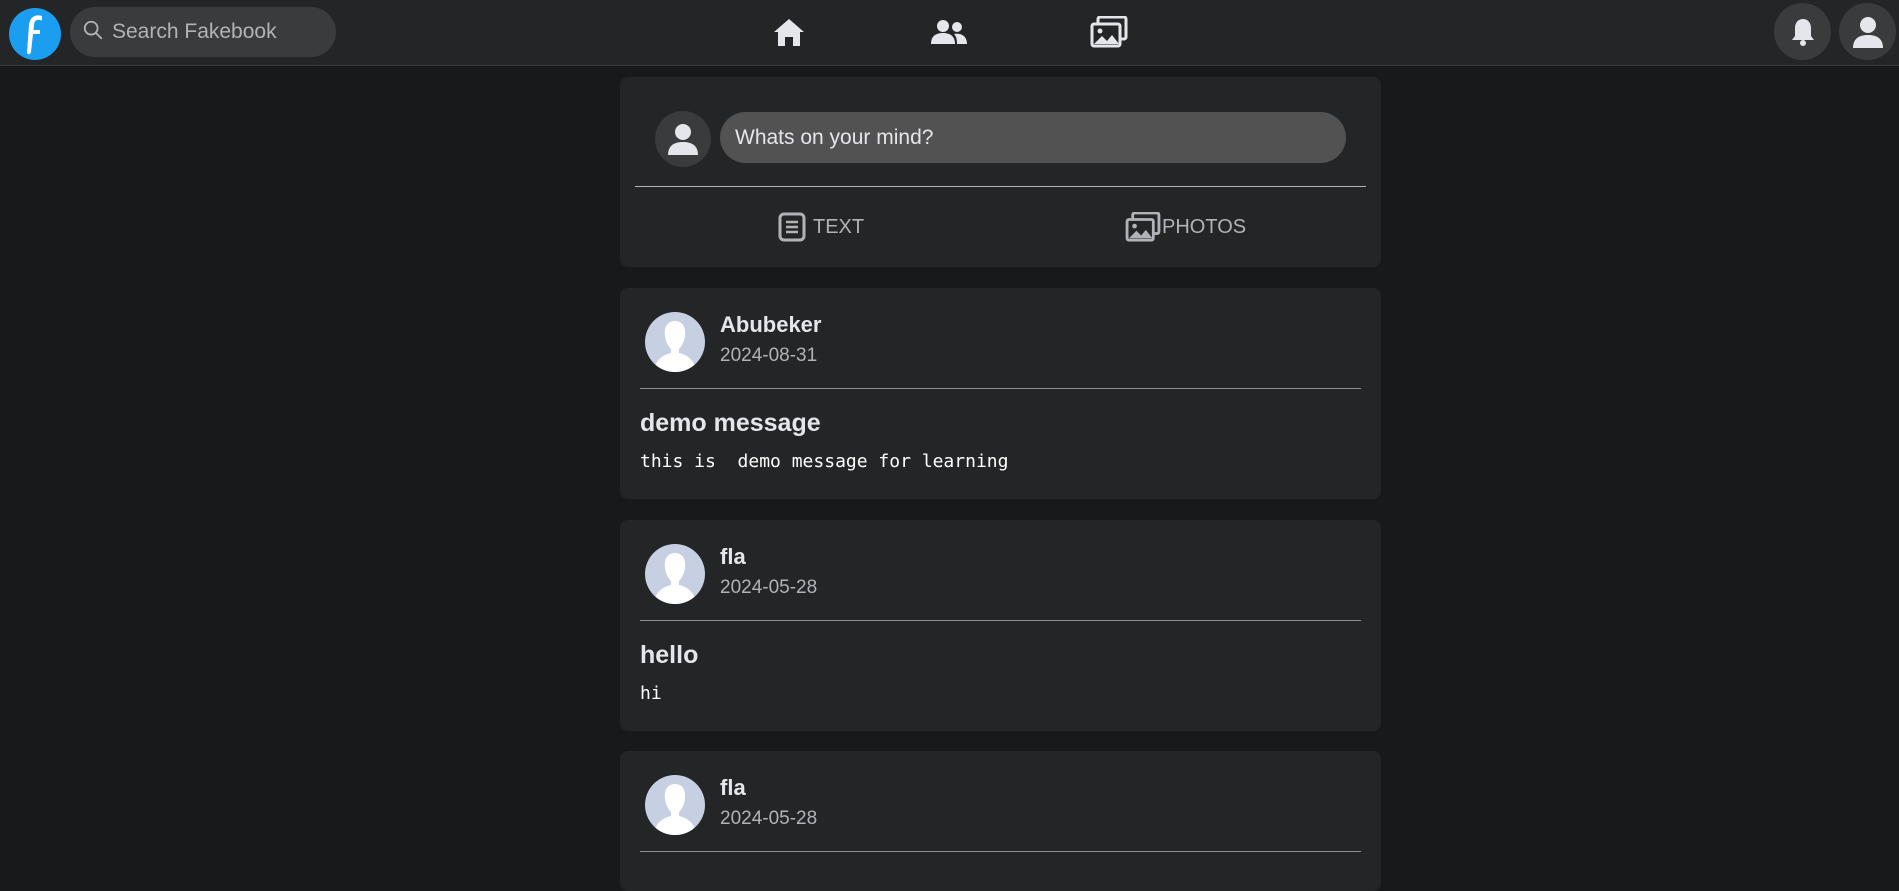 Image resolution: width=1899 pixels, height=891 pixels. What do you see at coordinates (792, 227) in the screenshot?
I see `text-note-icon` at bounding box center [792, 227].